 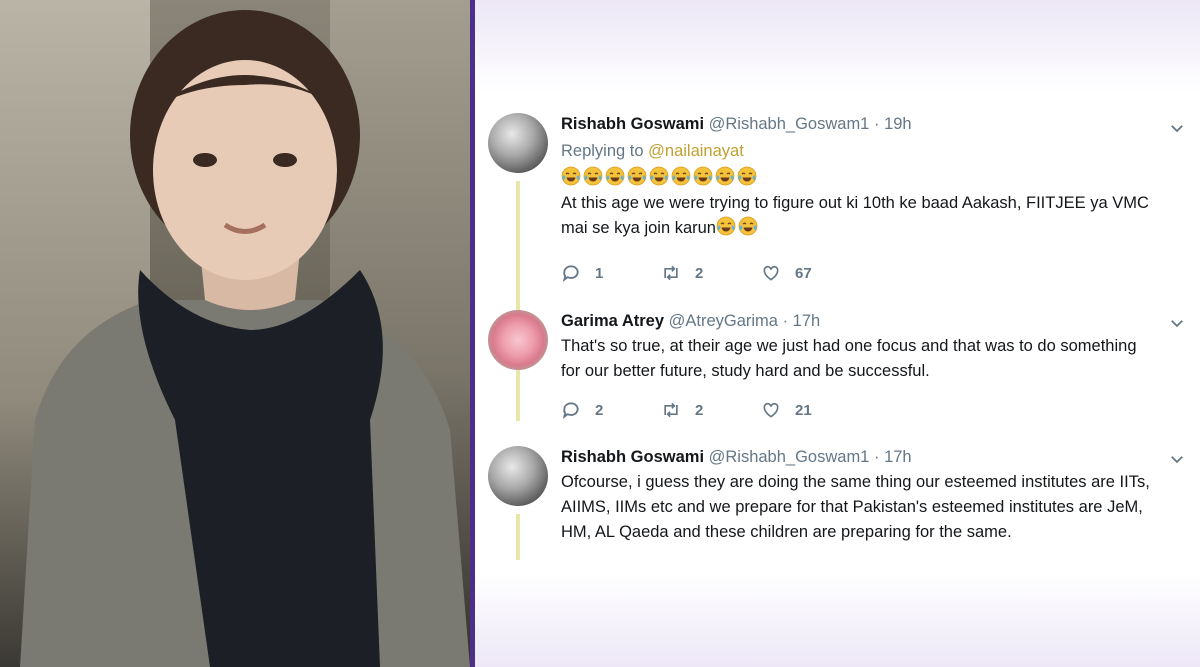 What do you see at coordinates (871, 228) in the screenshot?
I see `tweet-text-line-with-emoji: mai se kya join karun` at bounding box center [871, 228].